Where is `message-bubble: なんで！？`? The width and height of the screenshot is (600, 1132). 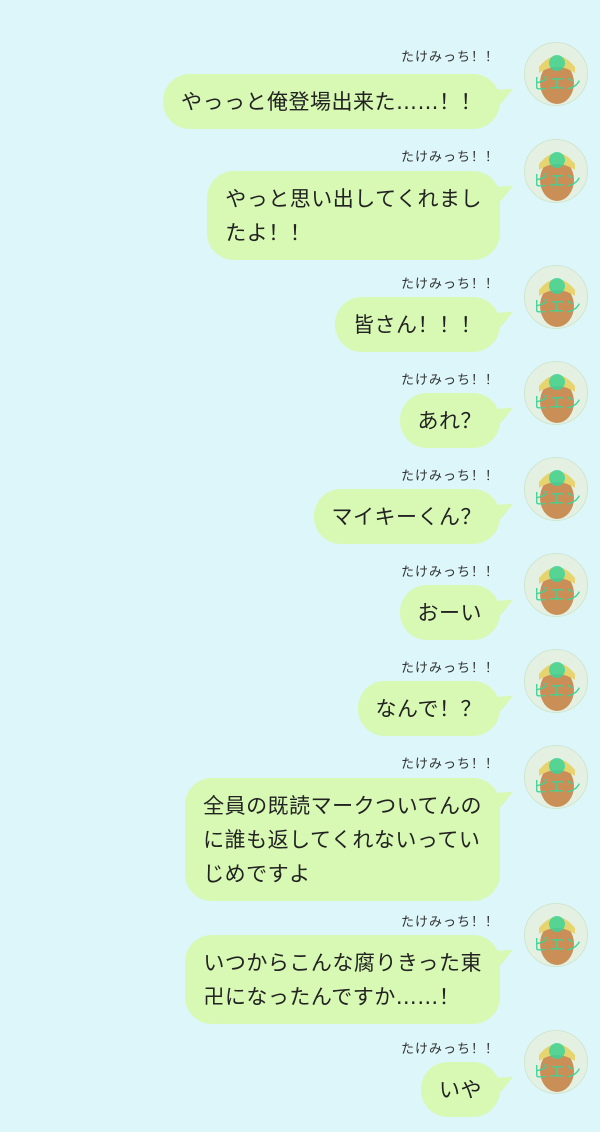
message-bubble: なんで！？ is located at coordinates (428, 708).